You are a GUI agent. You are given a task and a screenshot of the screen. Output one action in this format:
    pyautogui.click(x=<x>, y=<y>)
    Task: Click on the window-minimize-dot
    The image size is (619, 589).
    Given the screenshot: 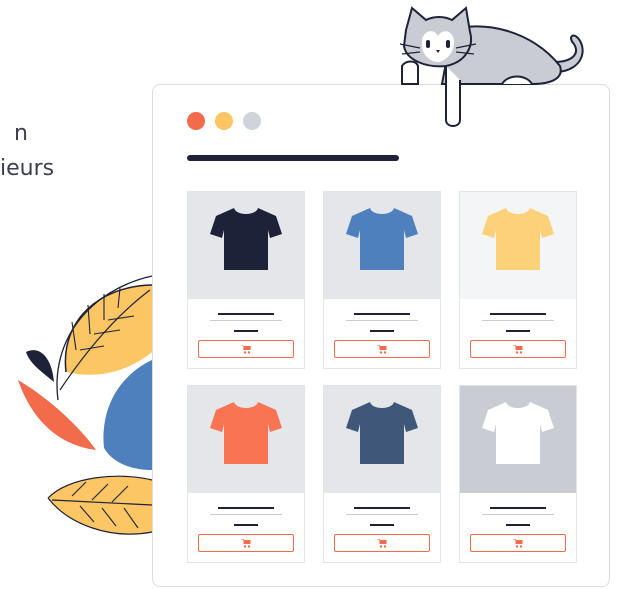 What is the action you would take?
    pyautogui.click(x=224, y=121)
    